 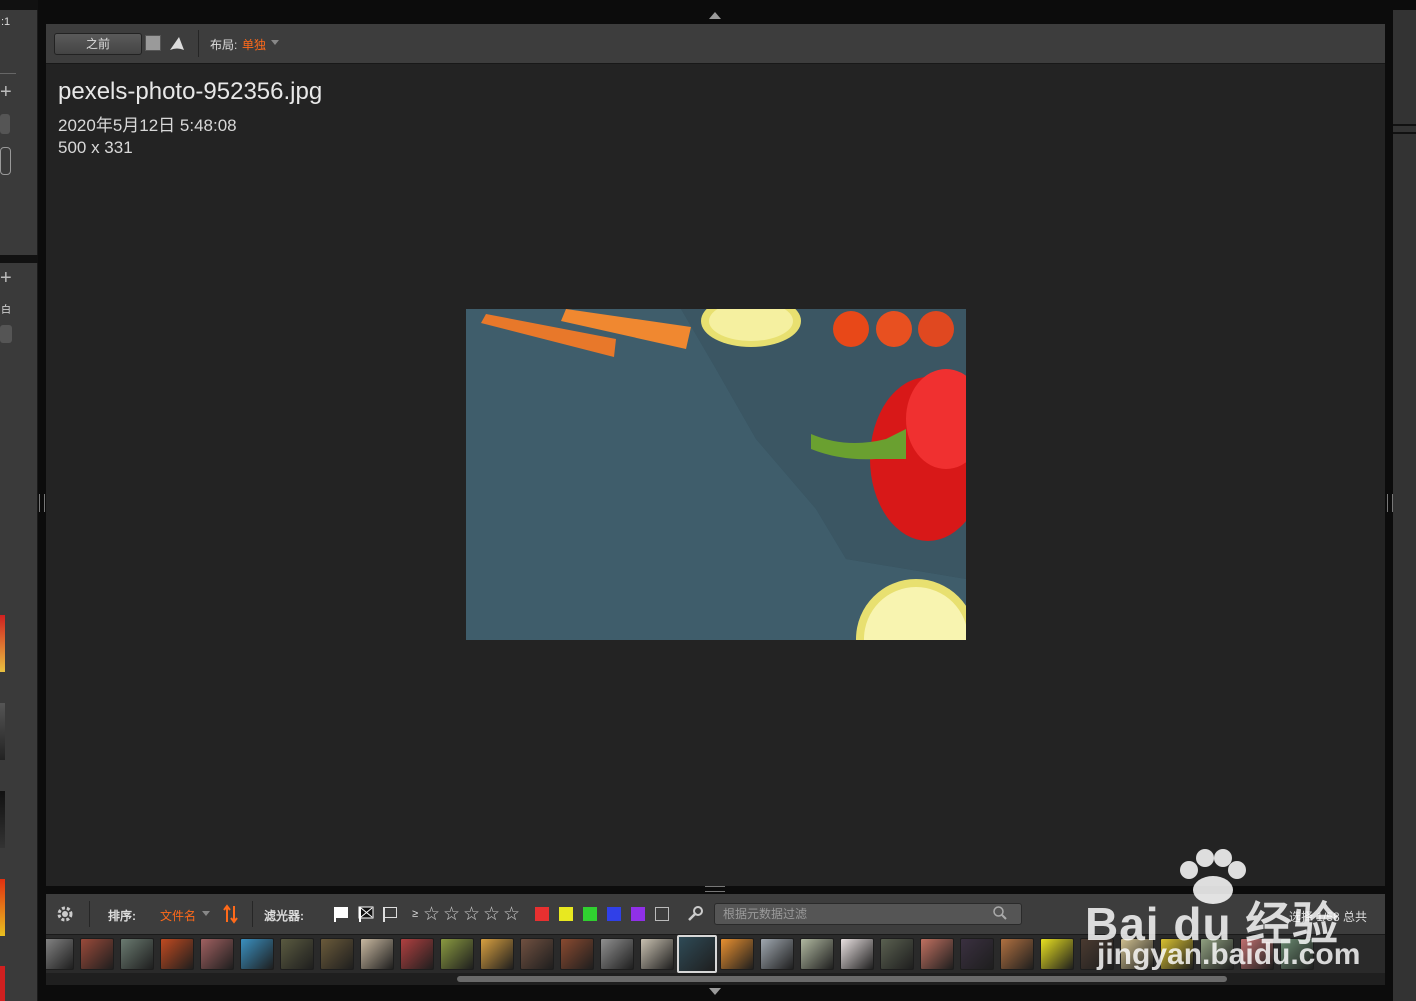 What do you see at coordinates (6, 310) in the screenshot?
I see `panel-label: 白` at bounding box center [6, 310].